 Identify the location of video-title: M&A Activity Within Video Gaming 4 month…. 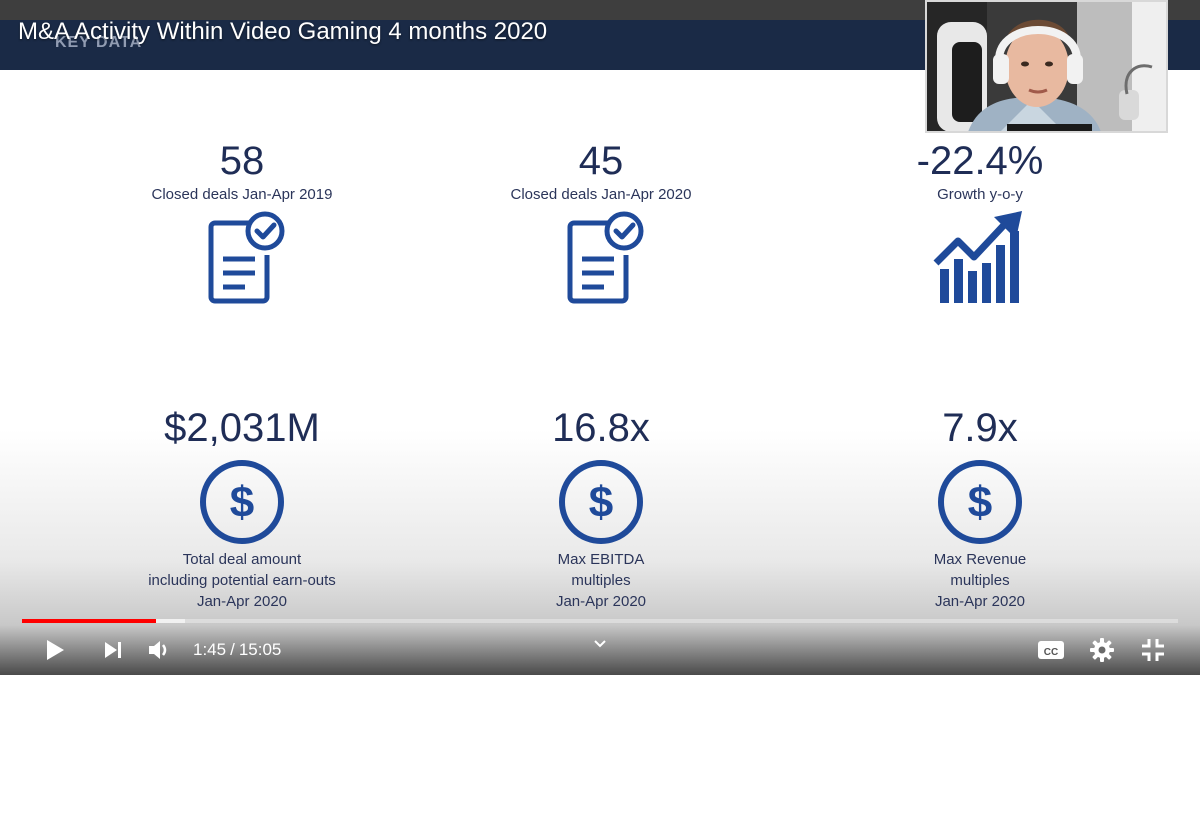
(282, 32).